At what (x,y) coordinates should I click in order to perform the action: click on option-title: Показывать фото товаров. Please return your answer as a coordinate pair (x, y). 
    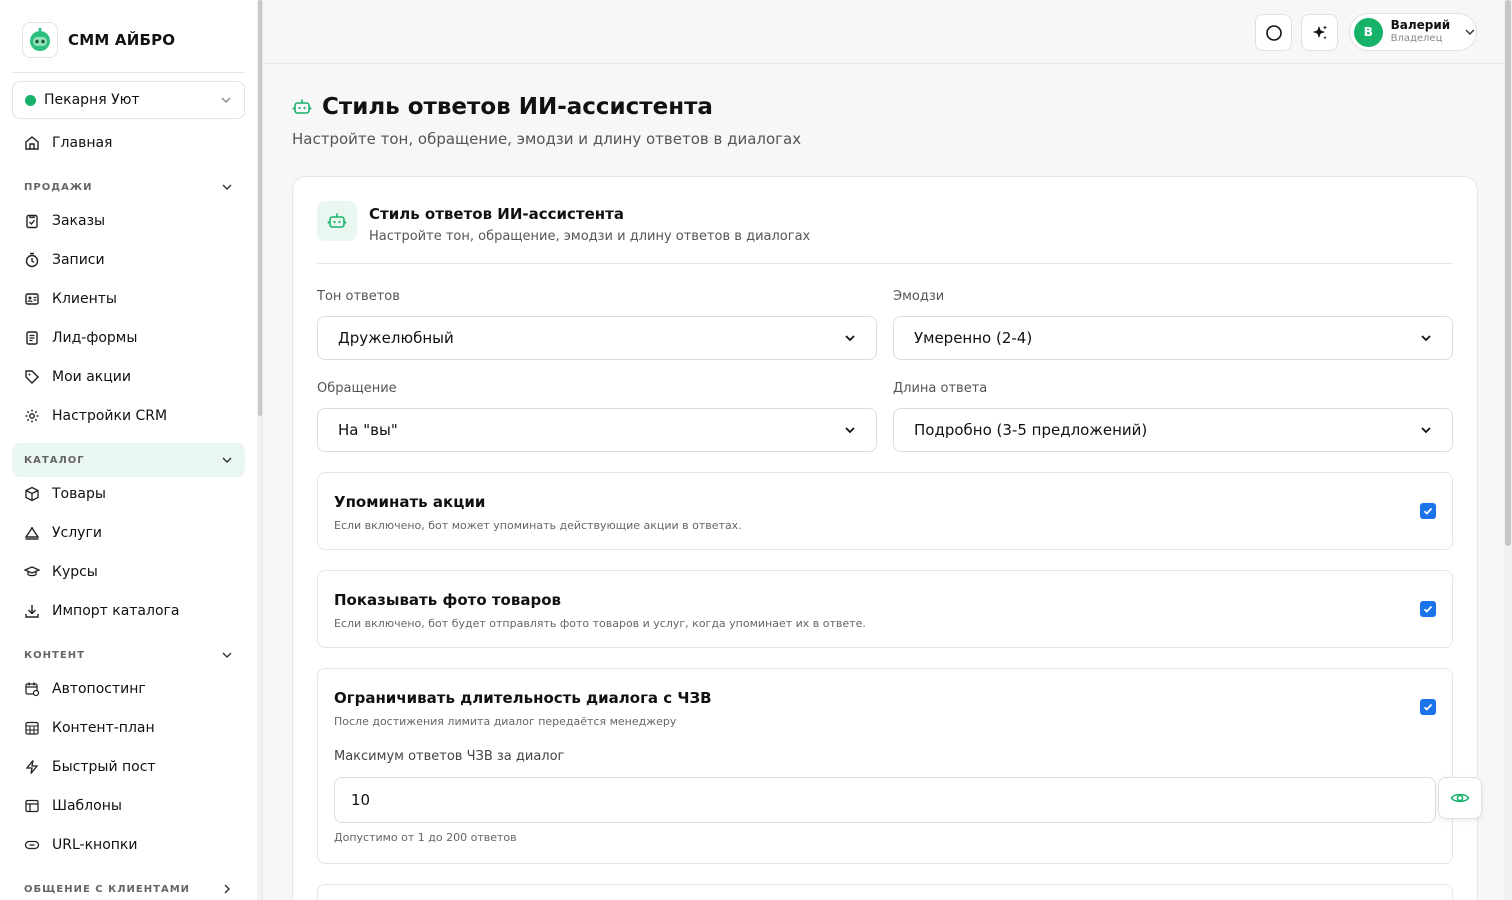
    Looking at the image, I should click on (448, 600).